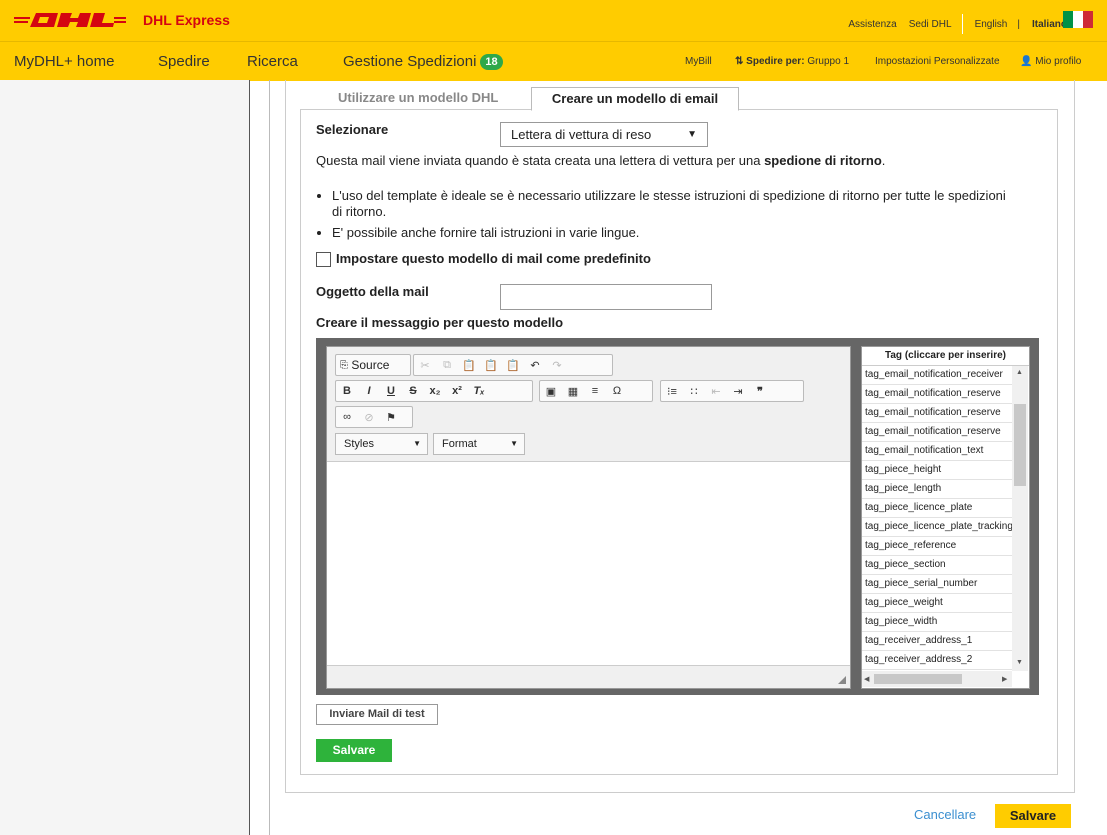 This screenshot has height=835, width=1107. Describe the element at coordinates (369, 417) in the screenshot. I see `unlink-icon: ⊘` at that location.